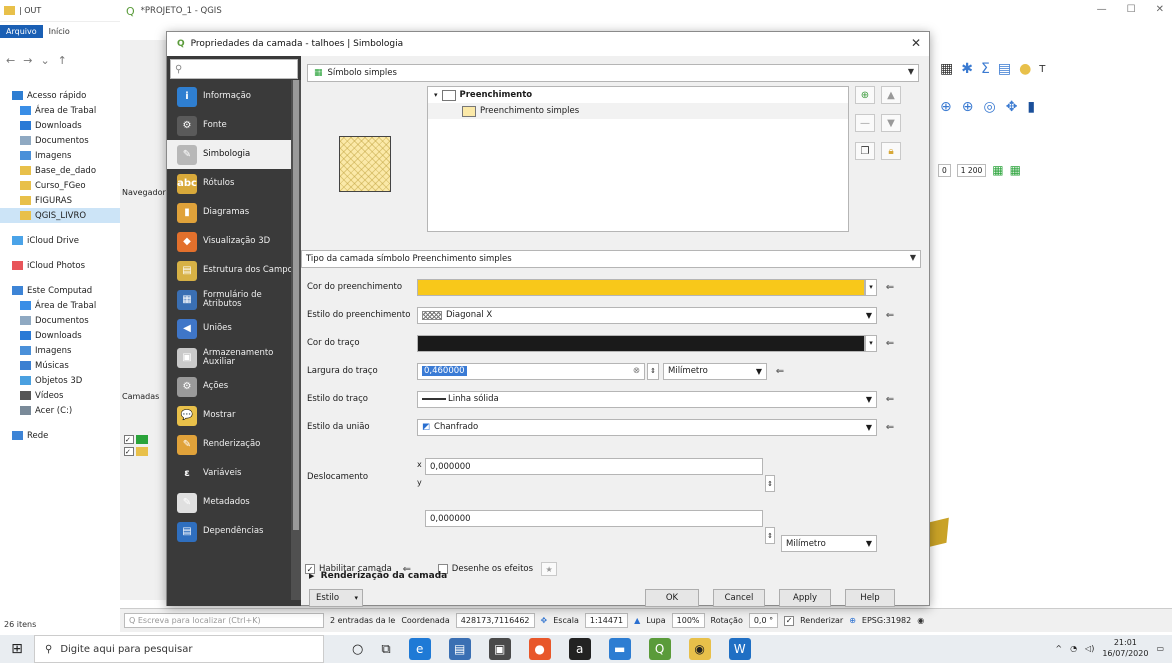 The height and width of the screenshot is (663, 1172). Describe the element at coordinates (234, 69) in the screenshot. I see `nav-search-input: ⚲` at that location.